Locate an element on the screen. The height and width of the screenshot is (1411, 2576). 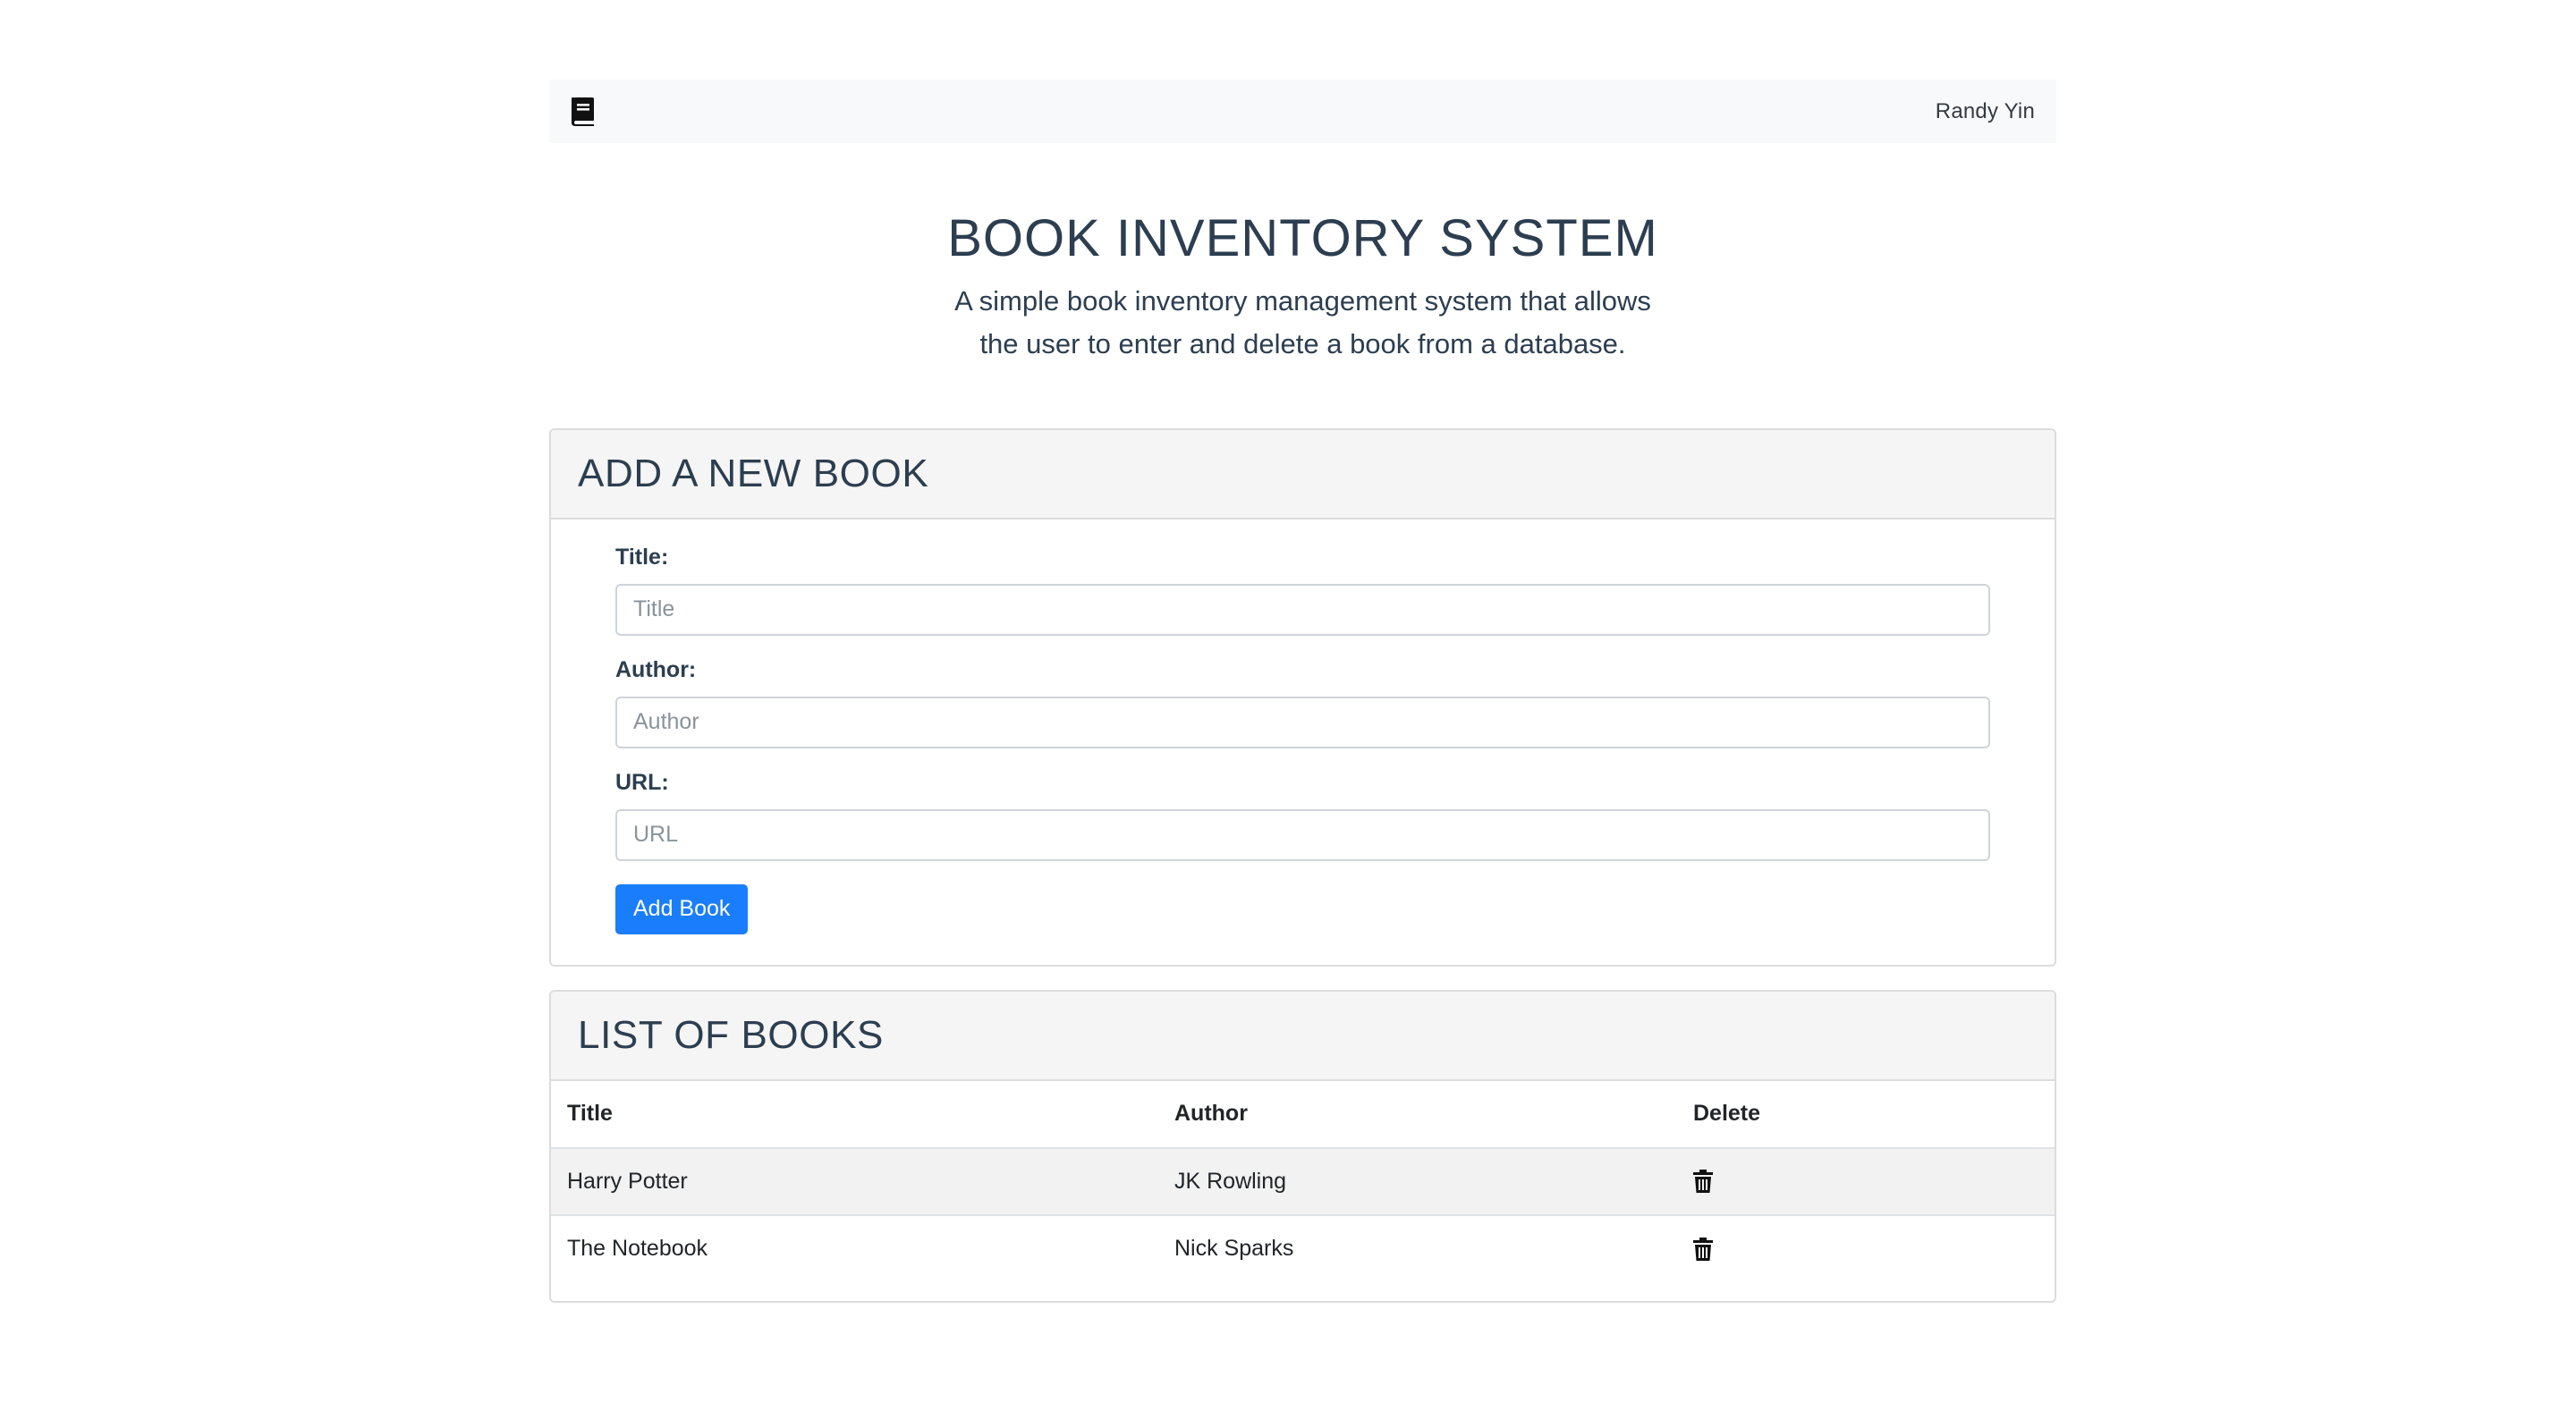
table-header-row: Title Author Delete is located at coordinates (1303, 1114).